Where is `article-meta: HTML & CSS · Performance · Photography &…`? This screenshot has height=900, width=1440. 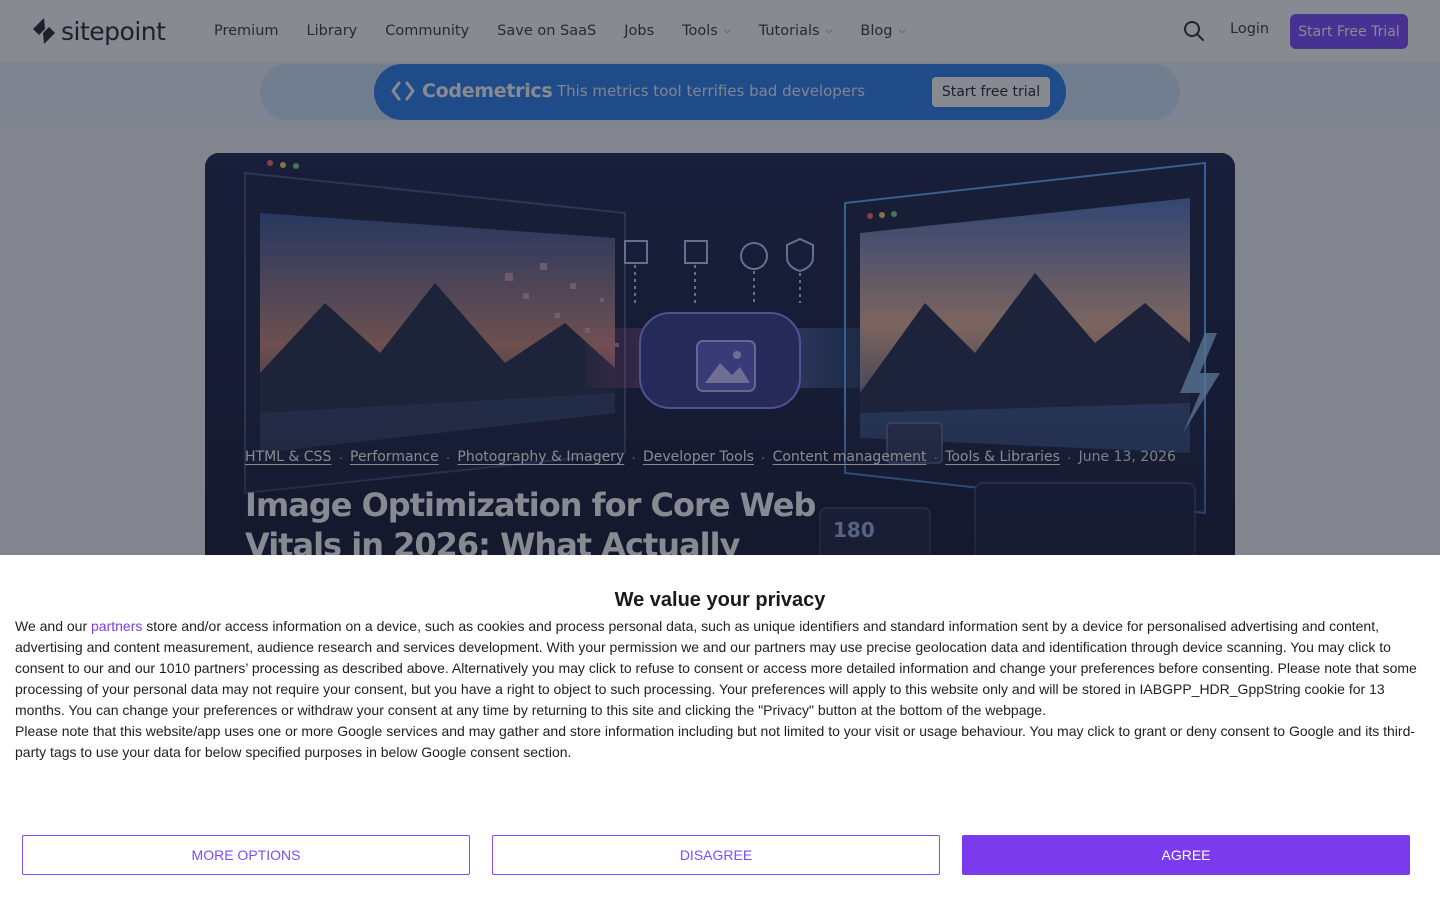 article-meta: HTML & CSS · Performance · Photography &… is located at coordinates (710, 457).